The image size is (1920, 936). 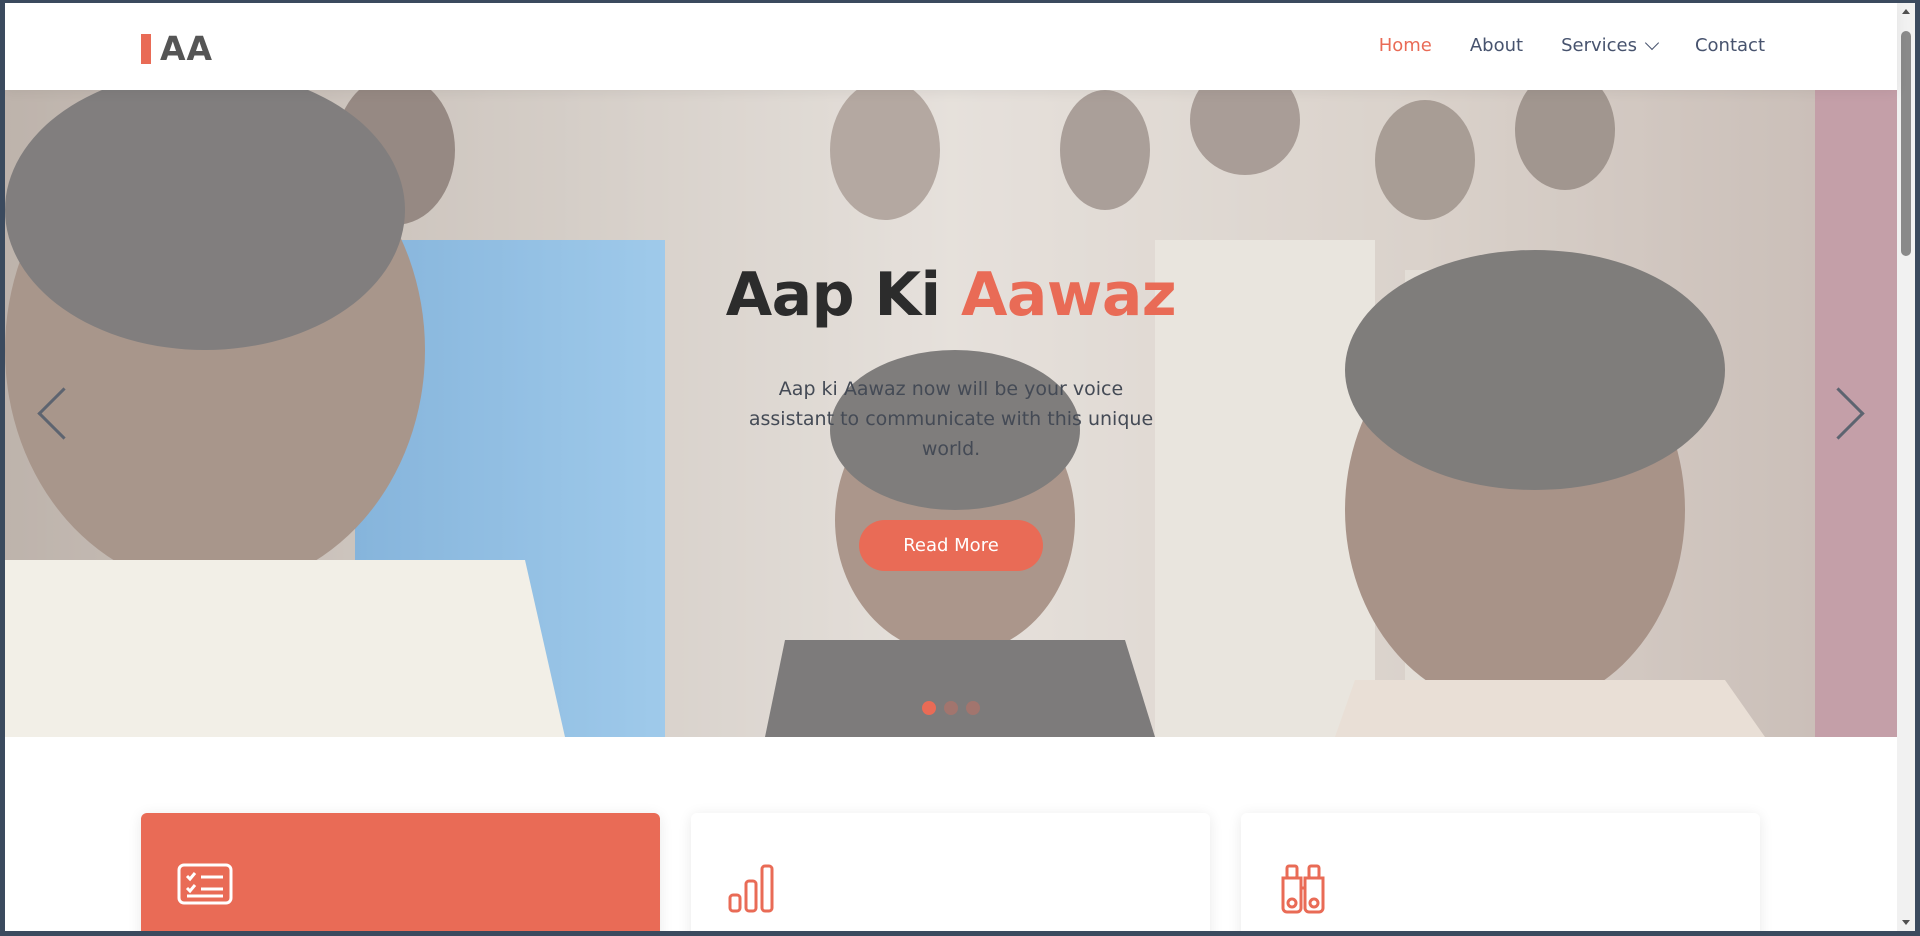 What do you see at coordinates (1068, 295) in the screenshot?
I see `hero-title-accent: Aawaz` at bounding box center [1068, 295].